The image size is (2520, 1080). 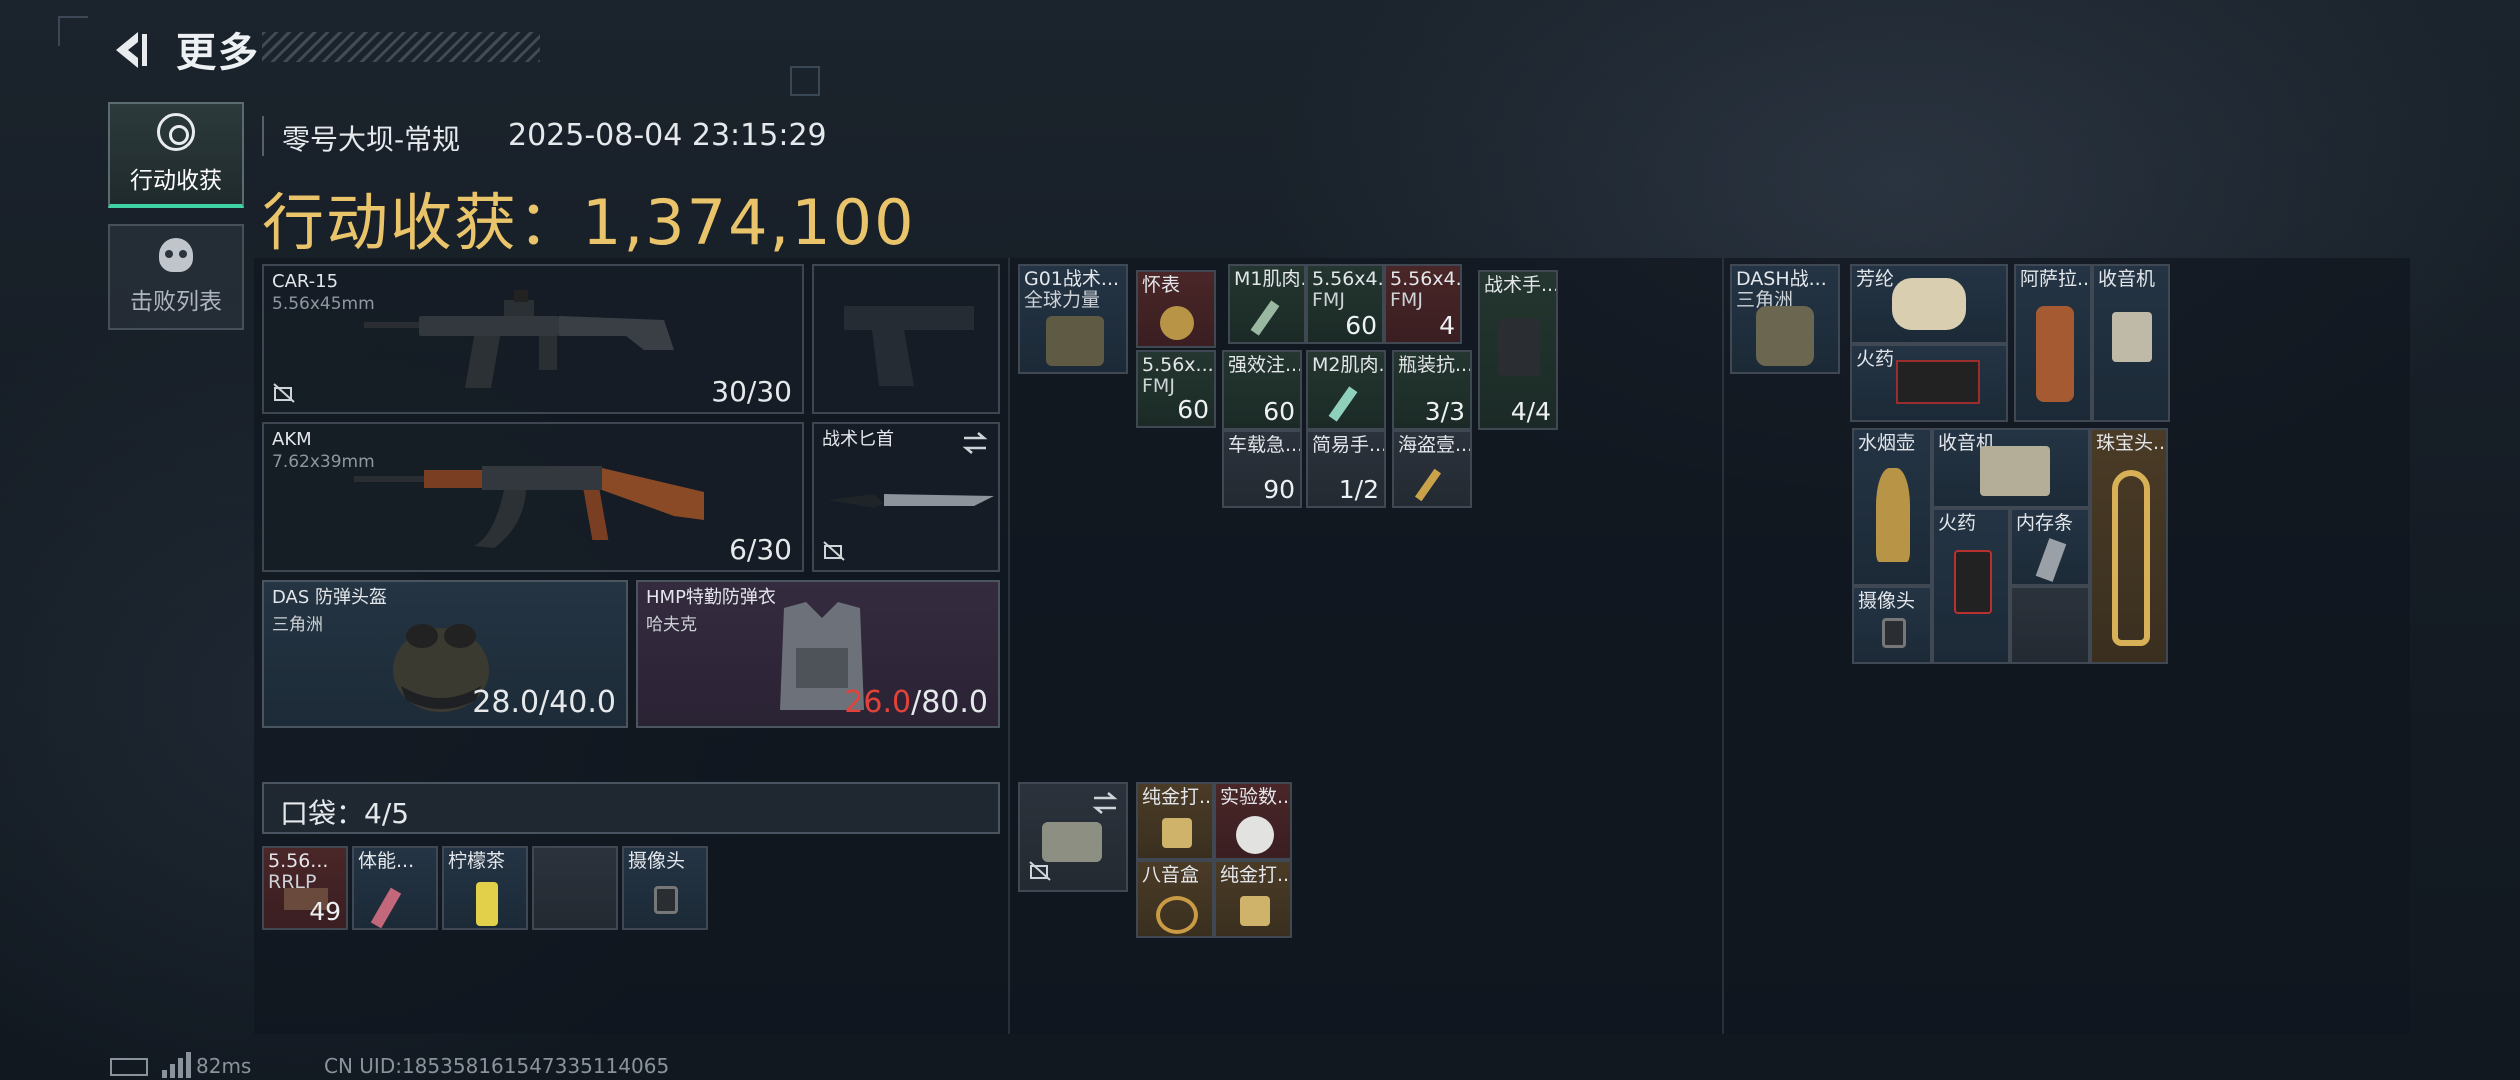 I want to click on pocket-item: 柠檬茶, so click(x=485, y=888).